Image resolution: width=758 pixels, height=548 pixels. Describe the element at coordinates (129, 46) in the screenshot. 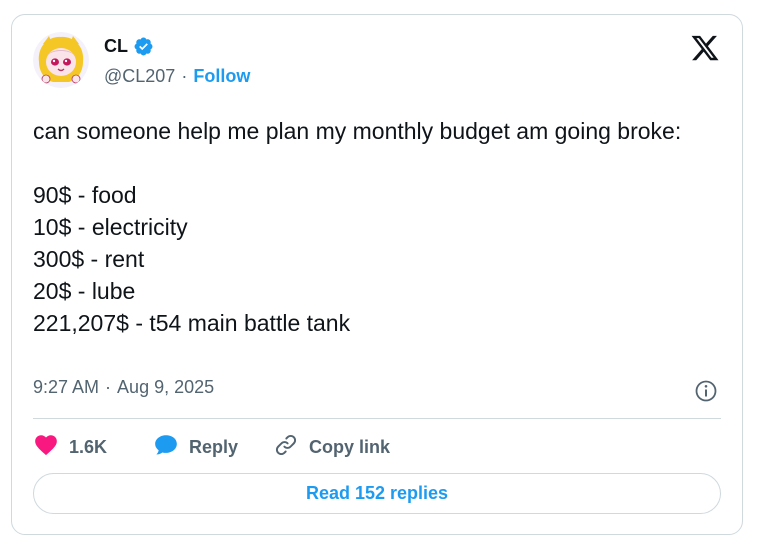

I see `author-name-row: CL` at that location.